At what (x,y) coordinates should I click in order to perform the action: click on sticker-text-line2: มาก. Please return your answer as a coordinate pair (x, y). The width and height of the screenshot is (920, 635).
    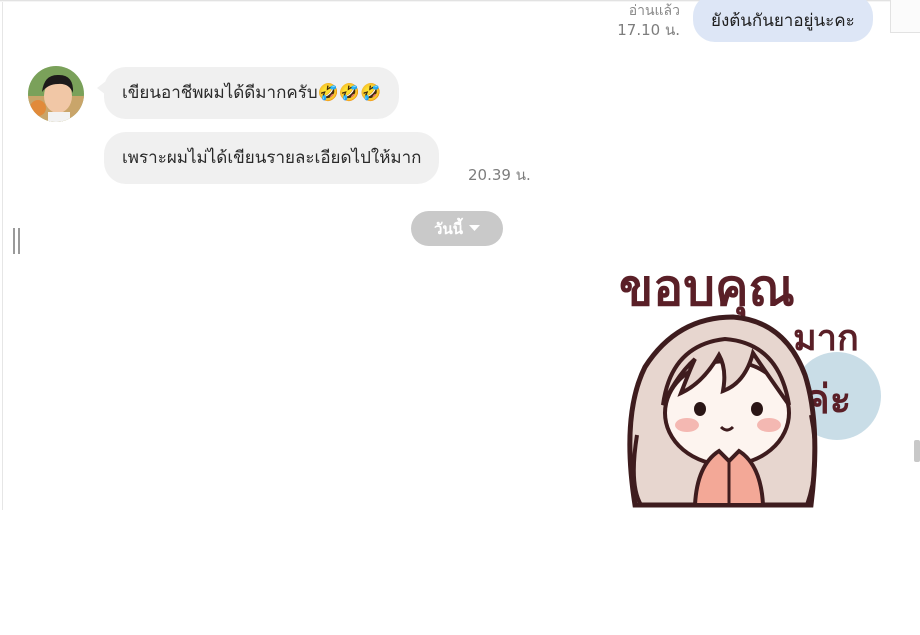
    Looking at the image, I should click on (826, 338).